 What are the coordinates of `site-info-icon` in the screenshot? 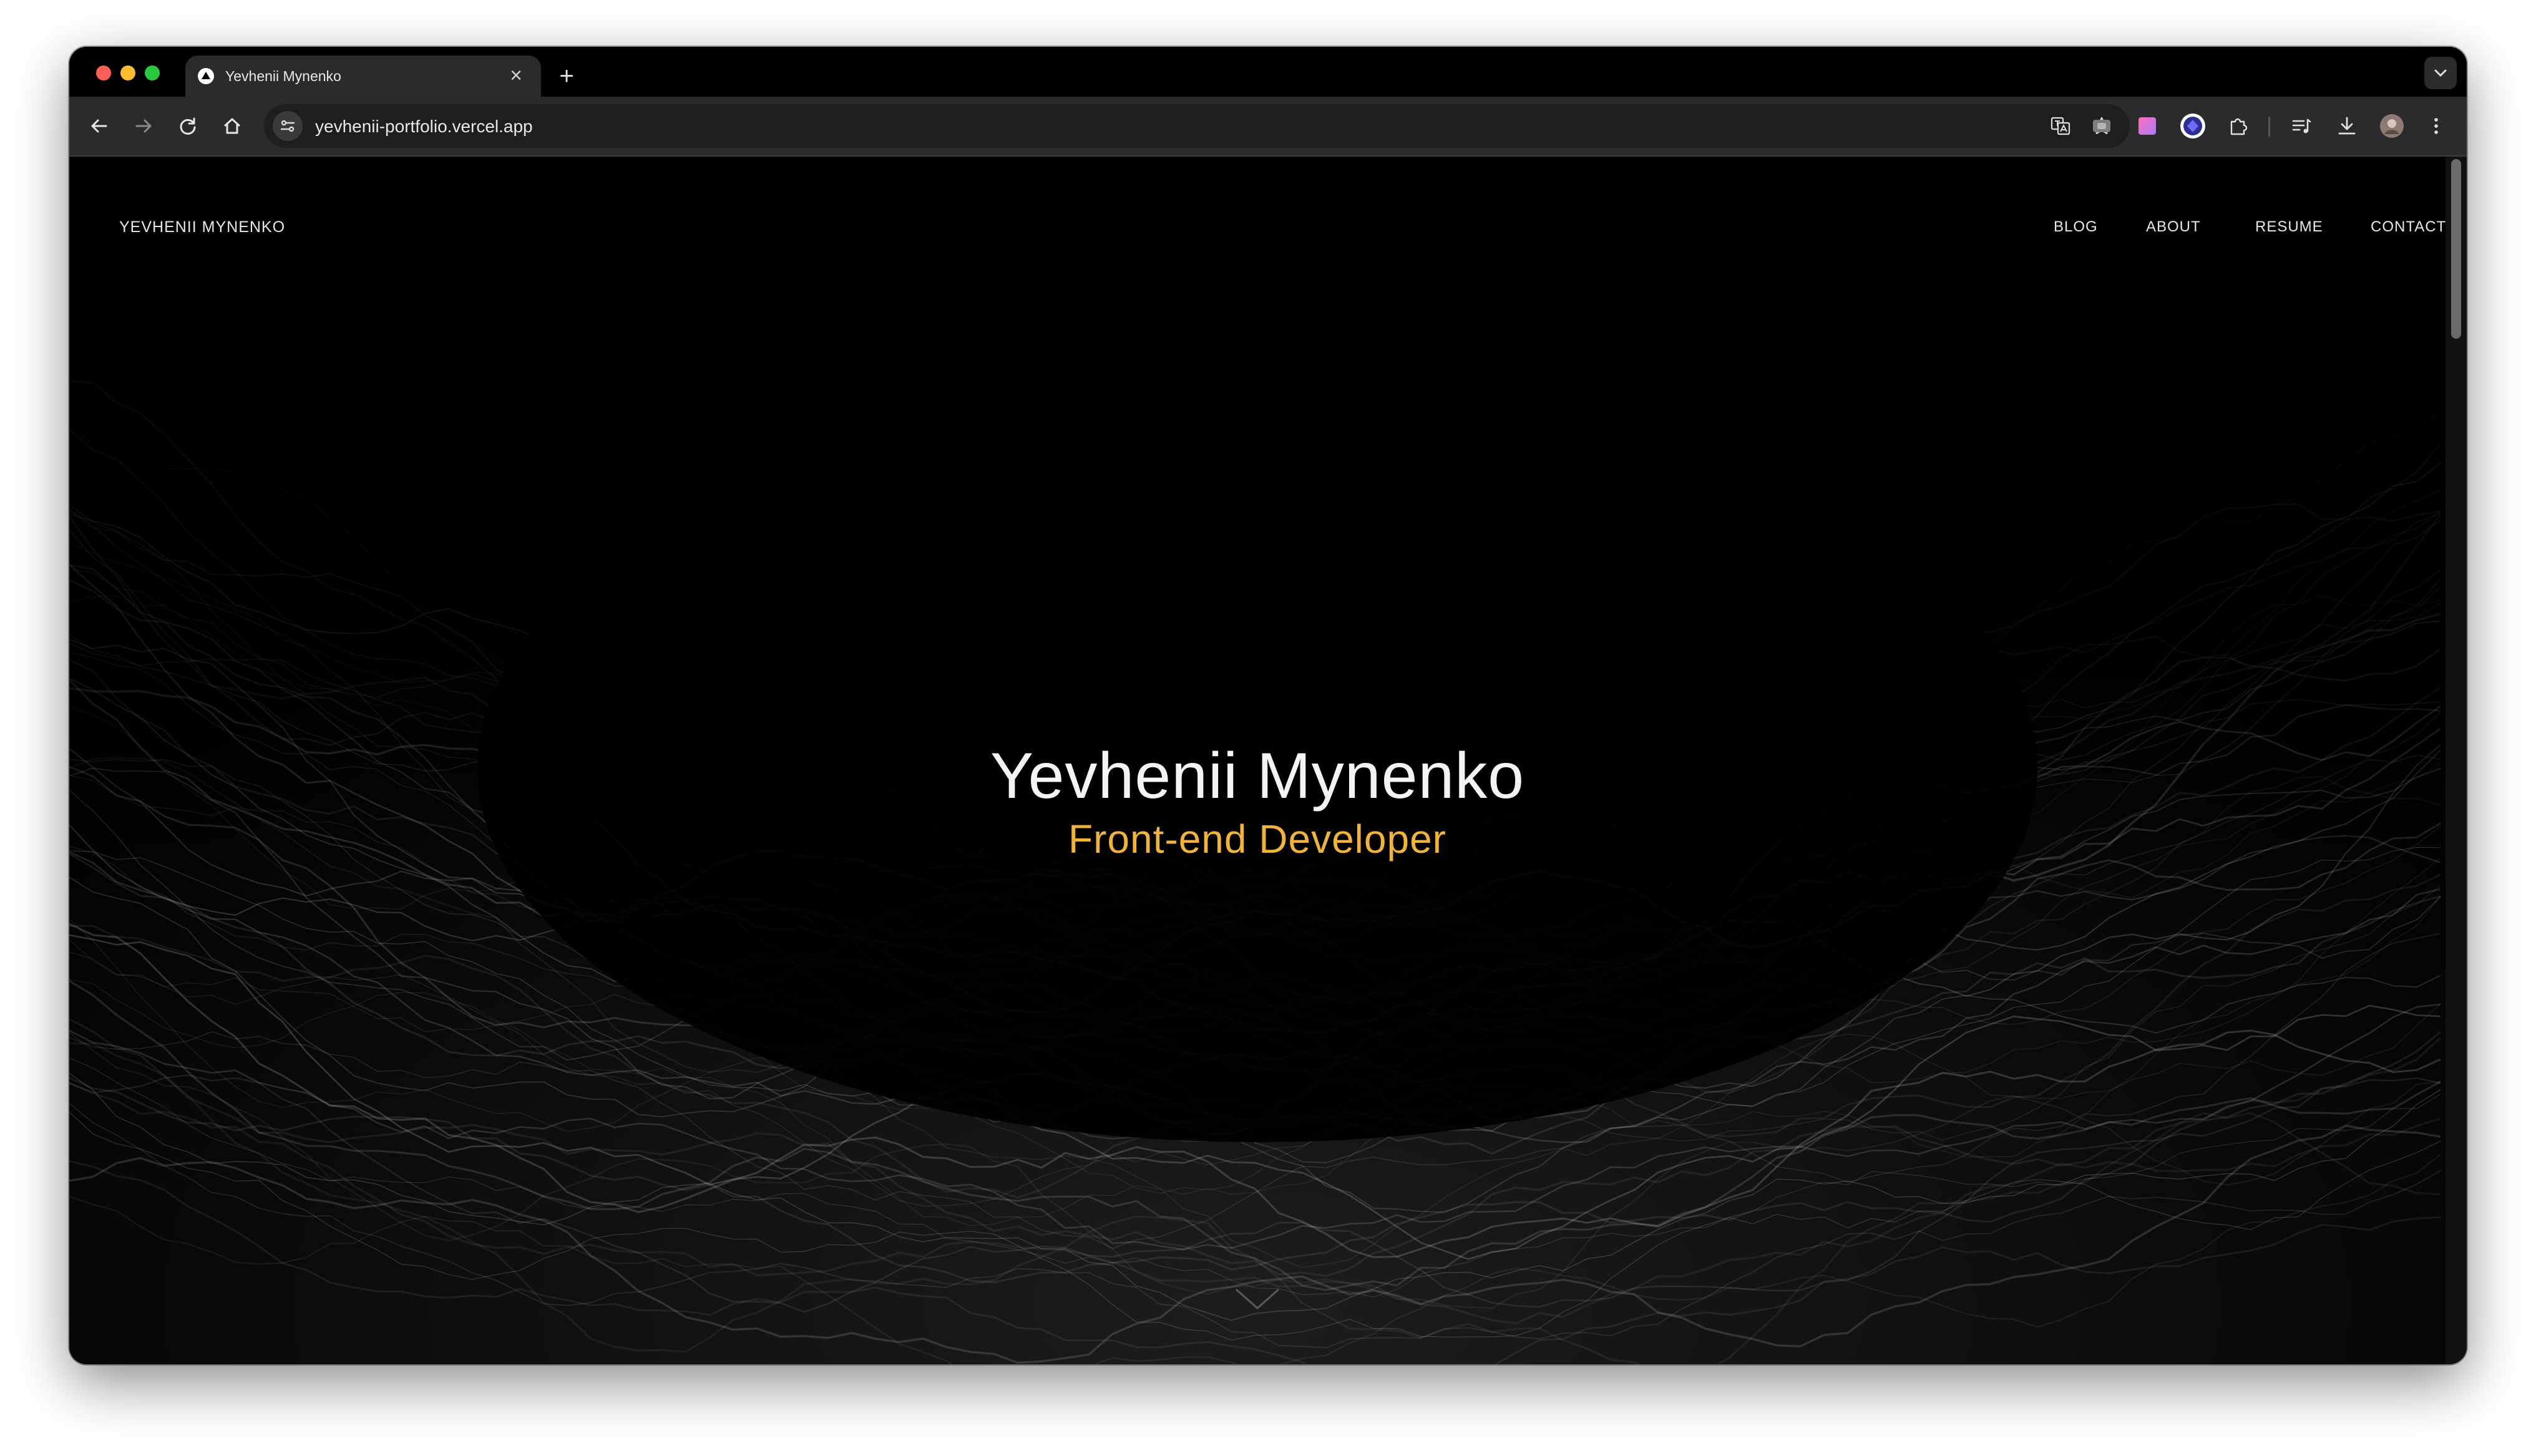 It's located at (287, 126).